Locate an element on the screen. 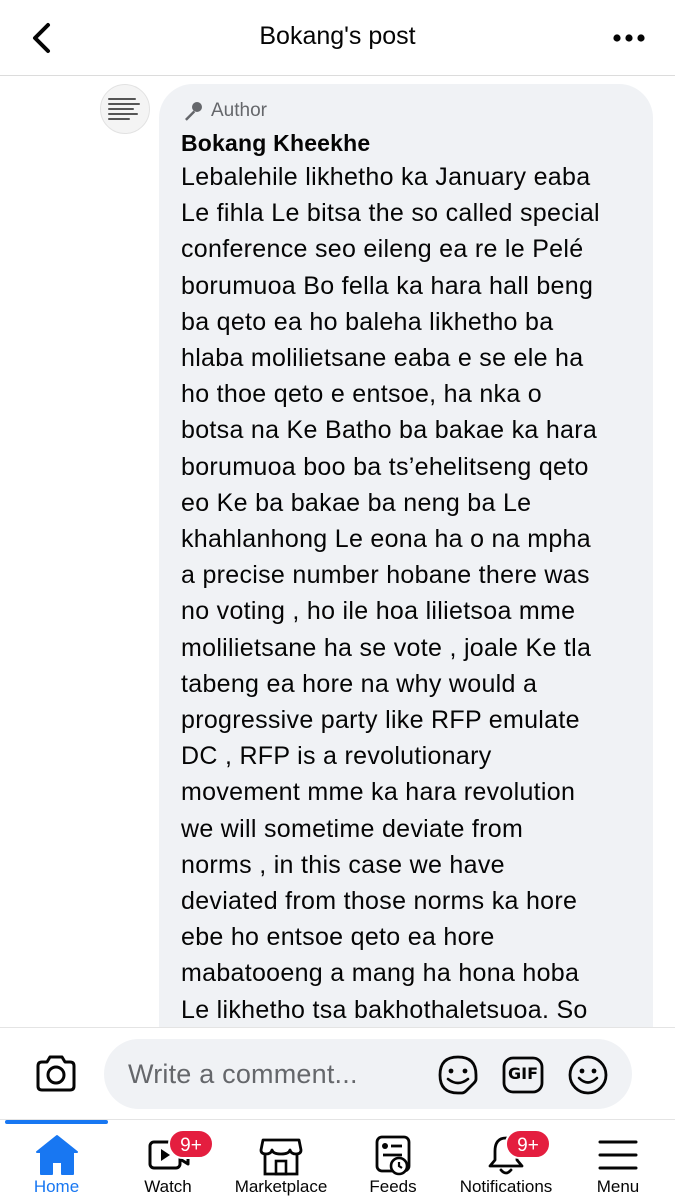 The width and height of the screenshot is (675, 1201). avatar is located at coordinates (125, 109).